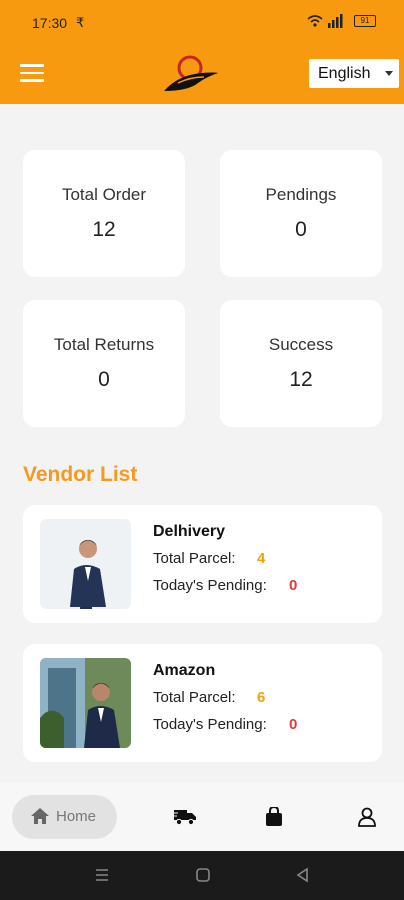 The image size is (404, 900). What do you see at coordinates (301, 194) in the screenshot?
I see `stat-label: Pendings` at bounding box center [301, 194].